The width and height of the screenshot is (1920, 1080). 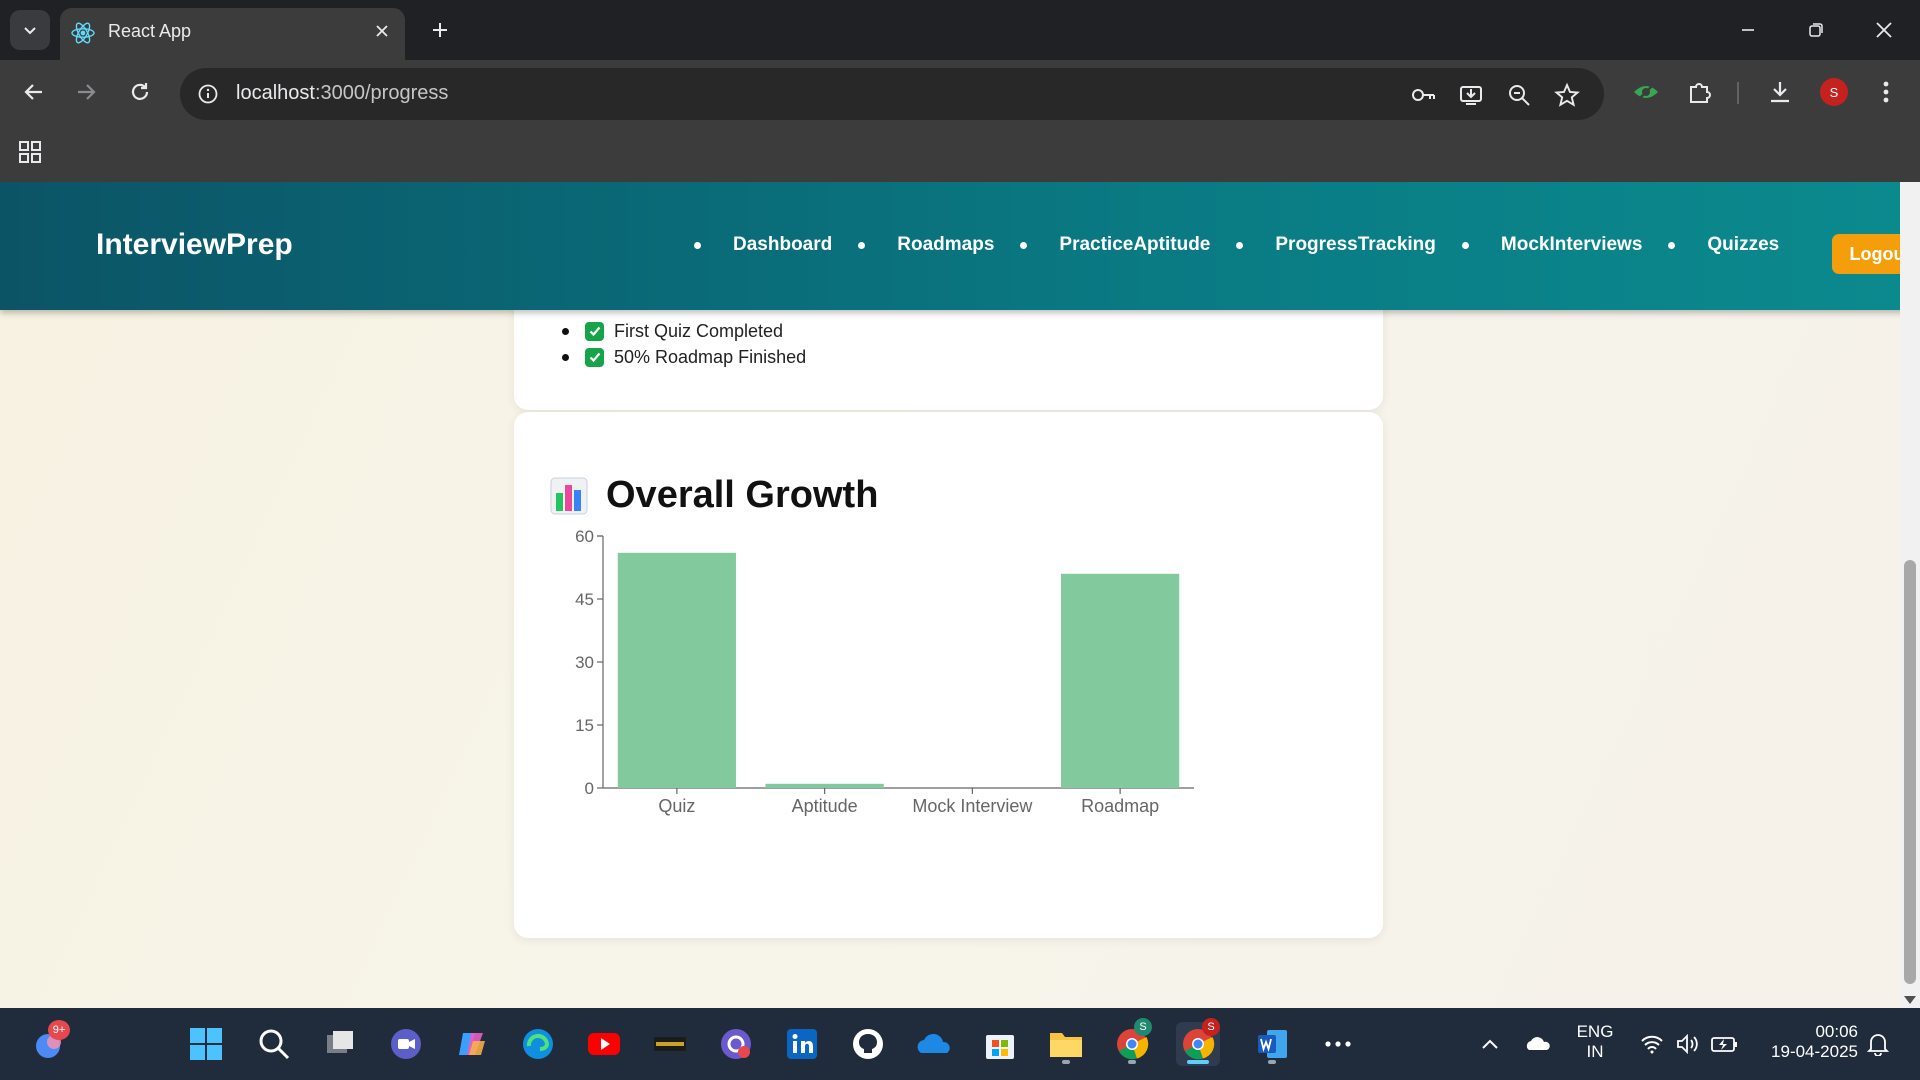 I want to click on nav-item-label: Roadmaps, so click(x=946, y=244).